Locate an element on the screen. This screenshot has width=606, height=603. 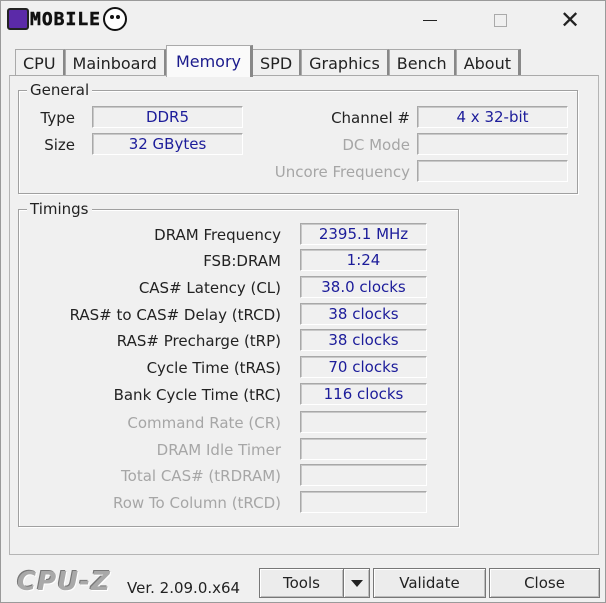
logo-wordmark: MOBILE is located at coordinates (66, 19).